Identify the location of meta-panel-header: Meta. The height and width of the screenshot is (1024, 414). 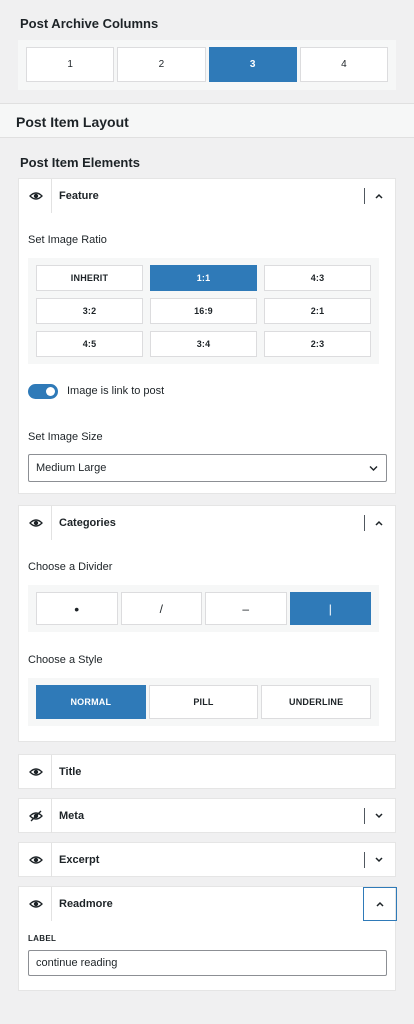
(207, 816).